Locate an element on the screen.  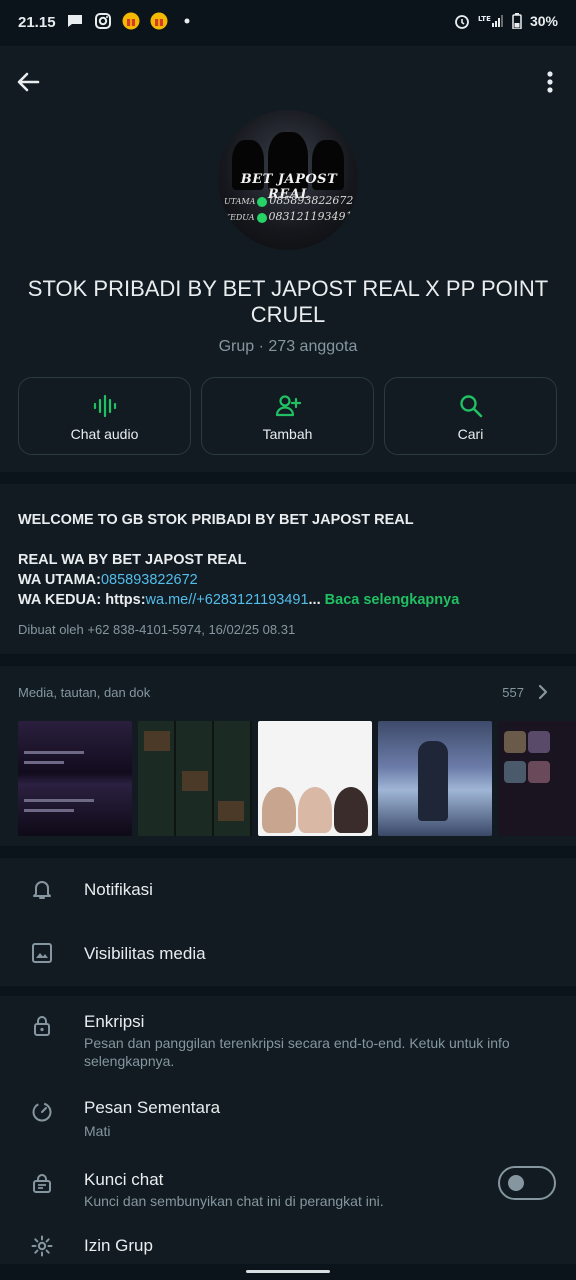
read-more-link: Baca selengkapnya is located at coordinates (392, 600).